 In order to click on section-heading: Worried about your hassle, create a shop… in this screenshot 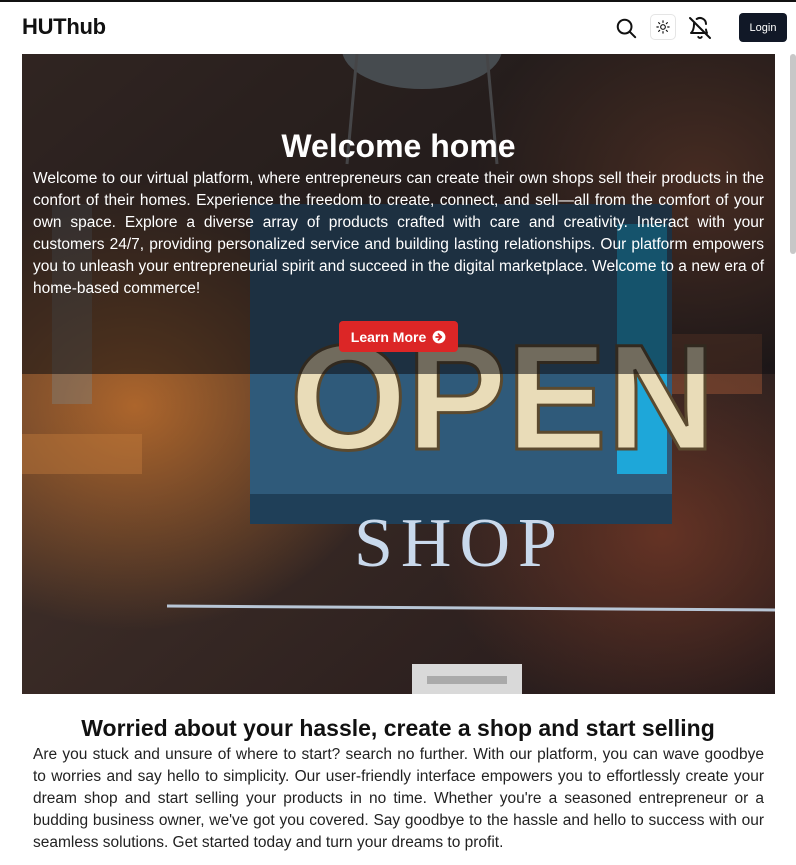, I will do `click(398, 728)`.